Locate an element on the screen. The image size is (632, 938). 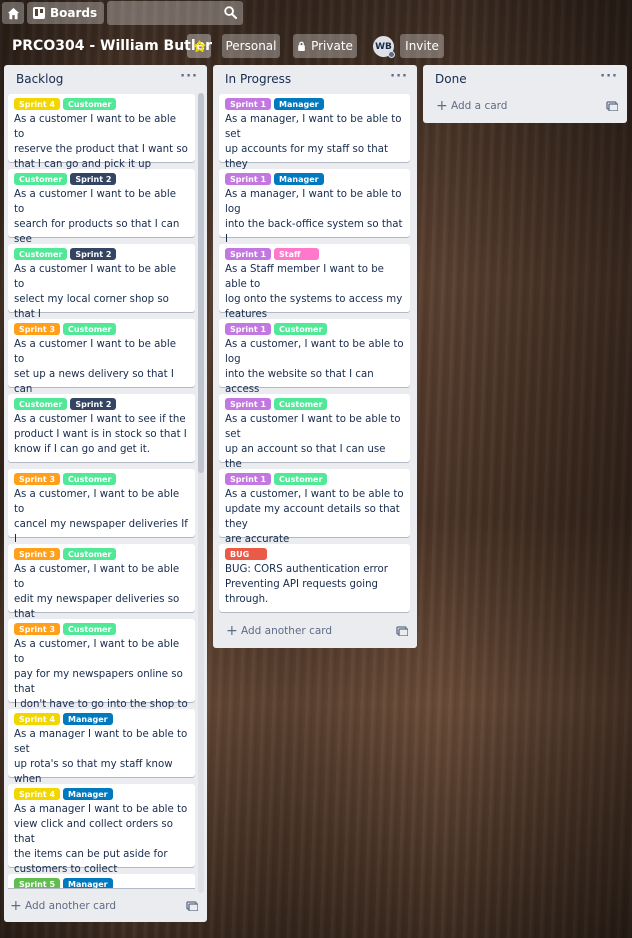
boards-button: Boards is located at coordinates (66, 13).